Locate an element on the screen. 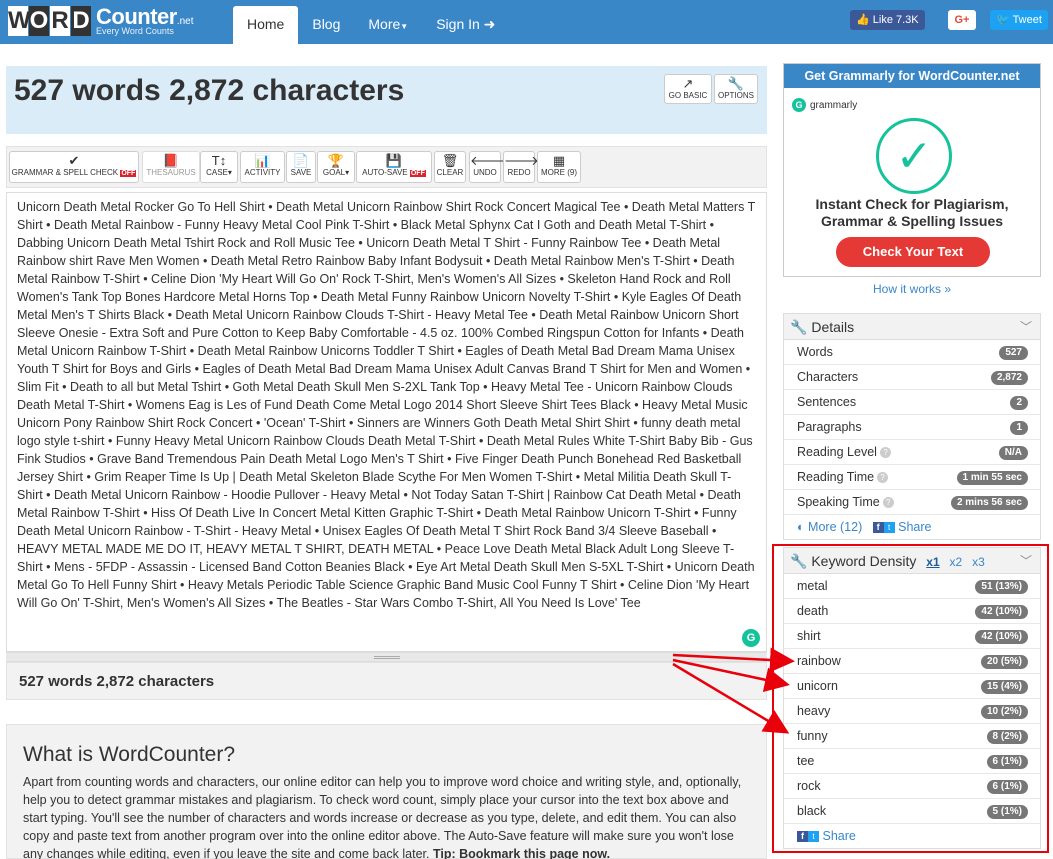 The image size is (1053, 859). undo-button: 🡐 UNDO is located at coordinates (487, 167).